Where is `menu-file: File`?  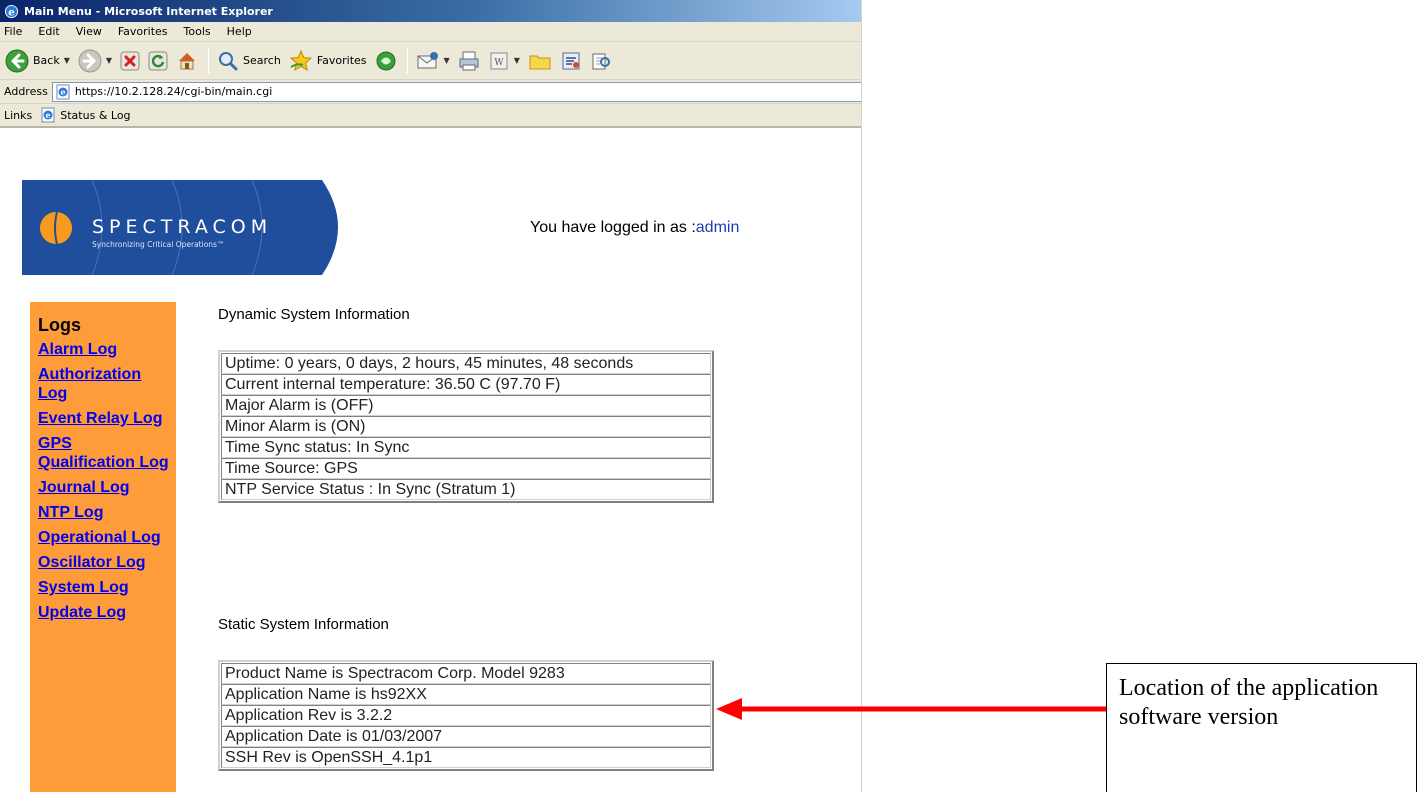
menu-file: File is located at coordinates (13, 31).